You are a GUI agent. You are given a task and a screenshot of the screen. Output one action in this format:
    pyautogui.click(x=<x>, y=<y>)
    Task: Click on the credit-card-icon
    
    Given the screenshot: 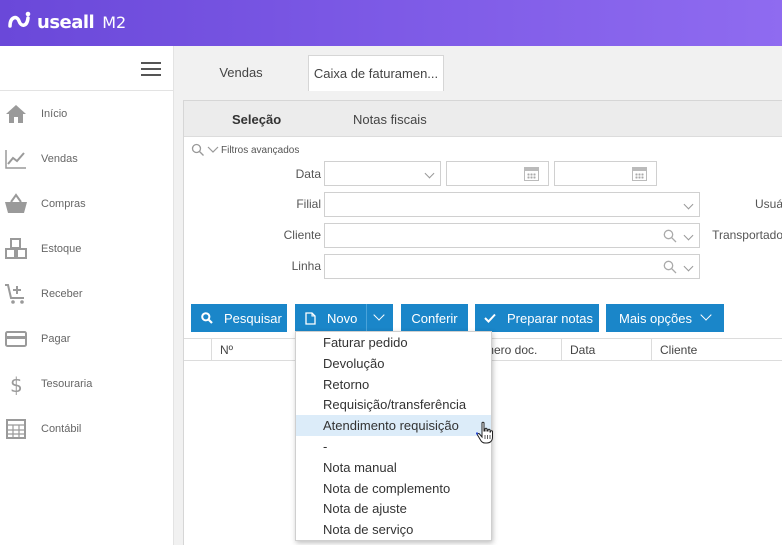 What is the action you would take?
    pyautogui.click(x=16, y=338)
    